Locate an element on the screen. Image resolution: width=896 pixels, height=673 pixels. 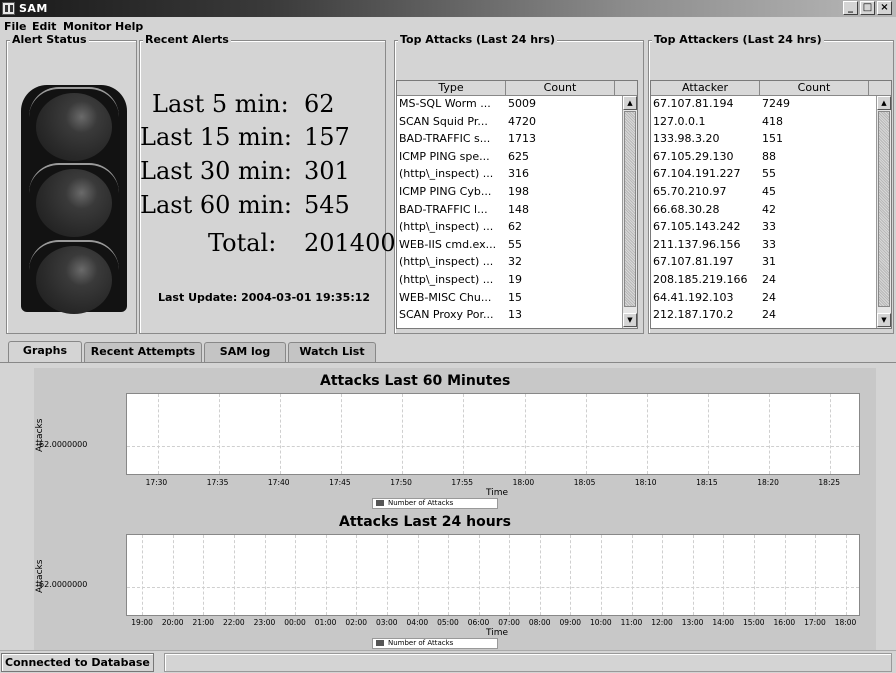
chart2-x-label: Time is located at coordinates (497, 633).